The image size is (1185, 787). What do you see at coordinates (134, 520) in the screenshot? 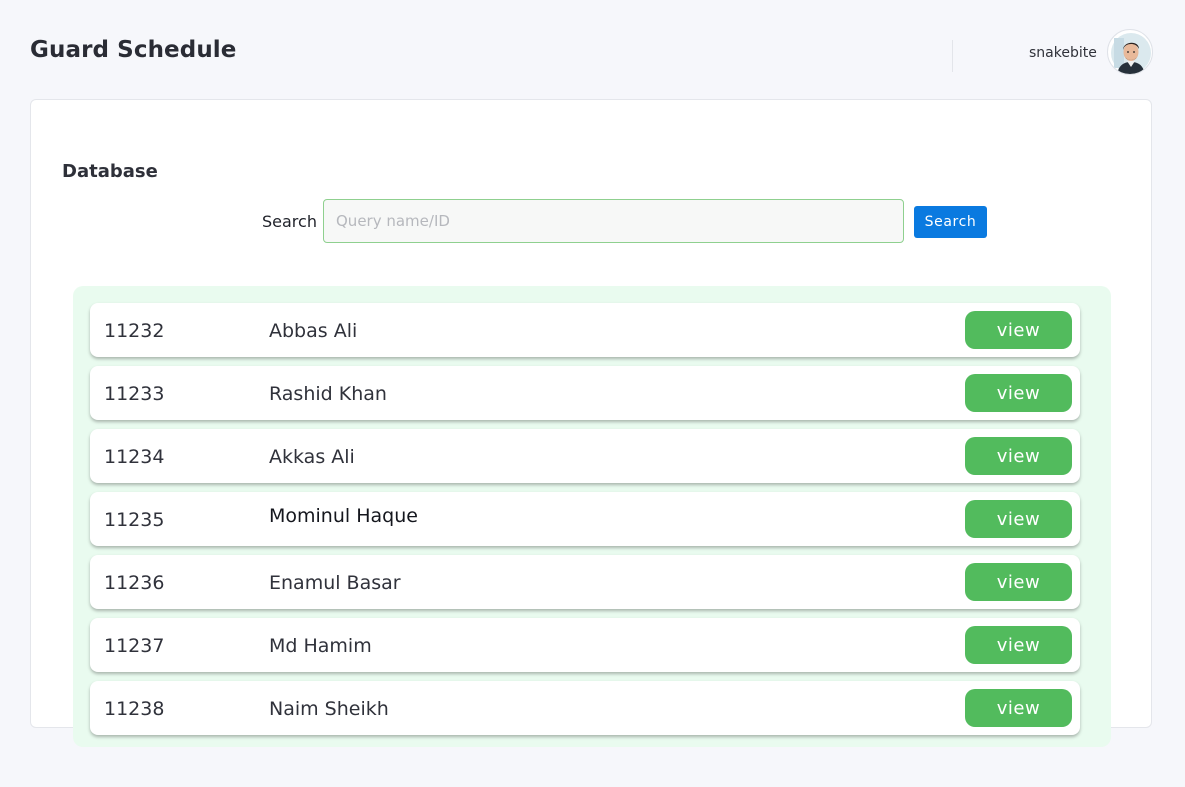
I see `guard-id: 11235` at bounding box center [134, 520].